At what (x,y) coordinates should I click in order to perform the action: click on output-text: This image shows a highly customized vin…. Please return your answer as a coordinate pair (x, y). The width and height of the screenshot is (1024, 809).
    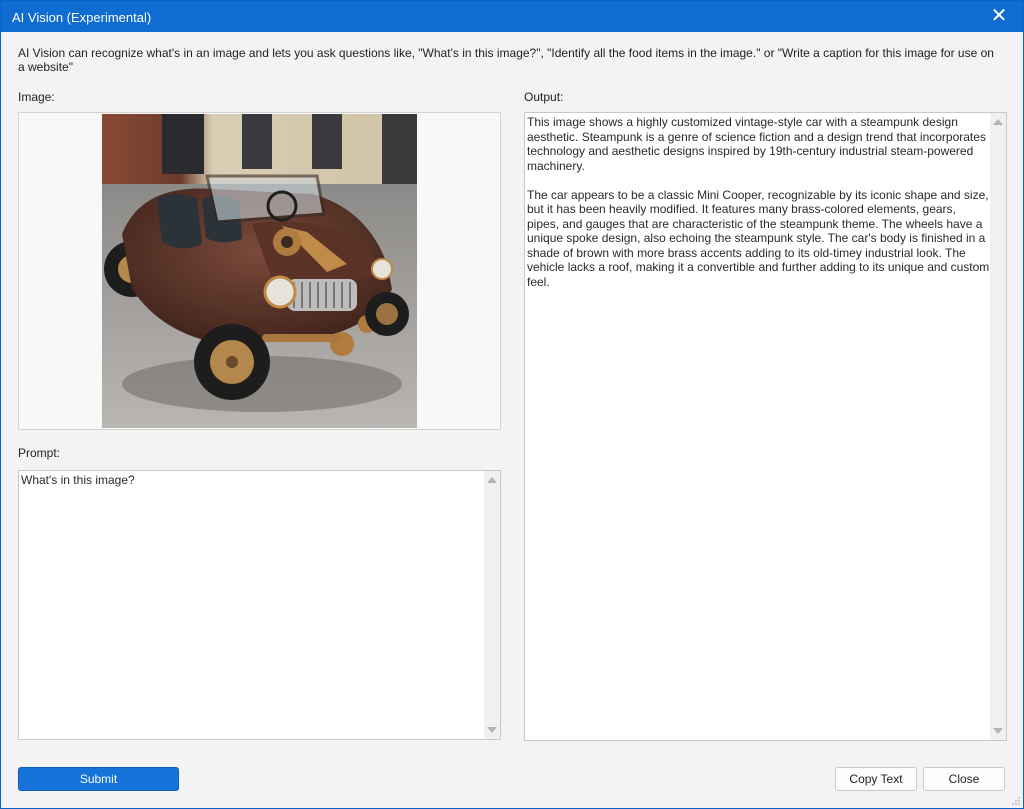
    Looking at the image, I should click on (758, 202).